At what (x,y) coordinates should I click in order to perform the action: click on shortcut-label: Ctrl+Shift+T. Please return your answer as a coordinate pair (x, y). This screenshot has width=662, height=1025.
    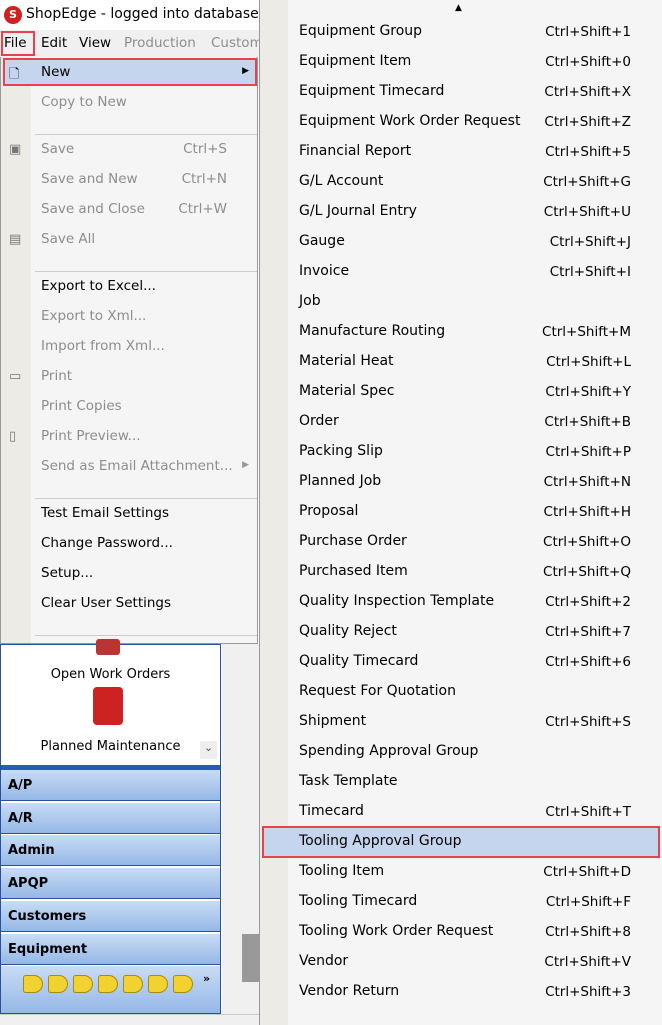
    Looking at the image, I should click on (588, 812).